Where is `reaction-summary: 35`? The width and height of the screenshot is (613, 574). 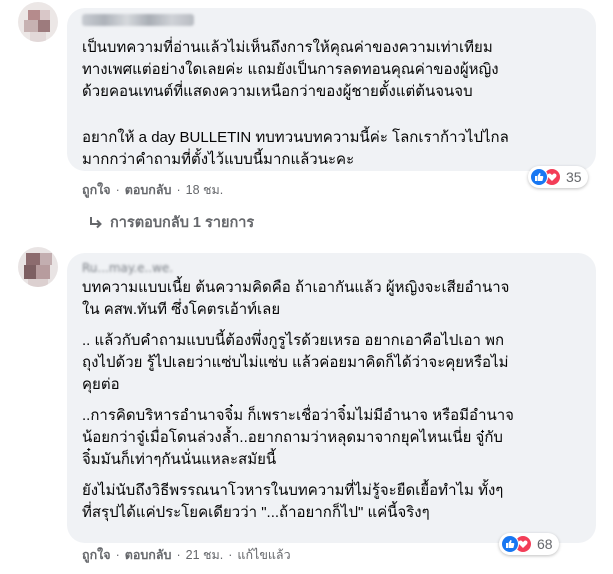
reaction-summary: 35 is located at coordinates (558, 177).